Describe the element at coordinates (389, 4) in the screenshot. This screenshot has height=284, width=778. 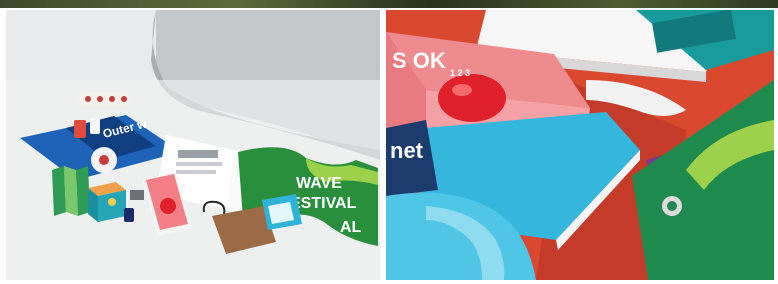
I see `top-photo-strip` at that location.